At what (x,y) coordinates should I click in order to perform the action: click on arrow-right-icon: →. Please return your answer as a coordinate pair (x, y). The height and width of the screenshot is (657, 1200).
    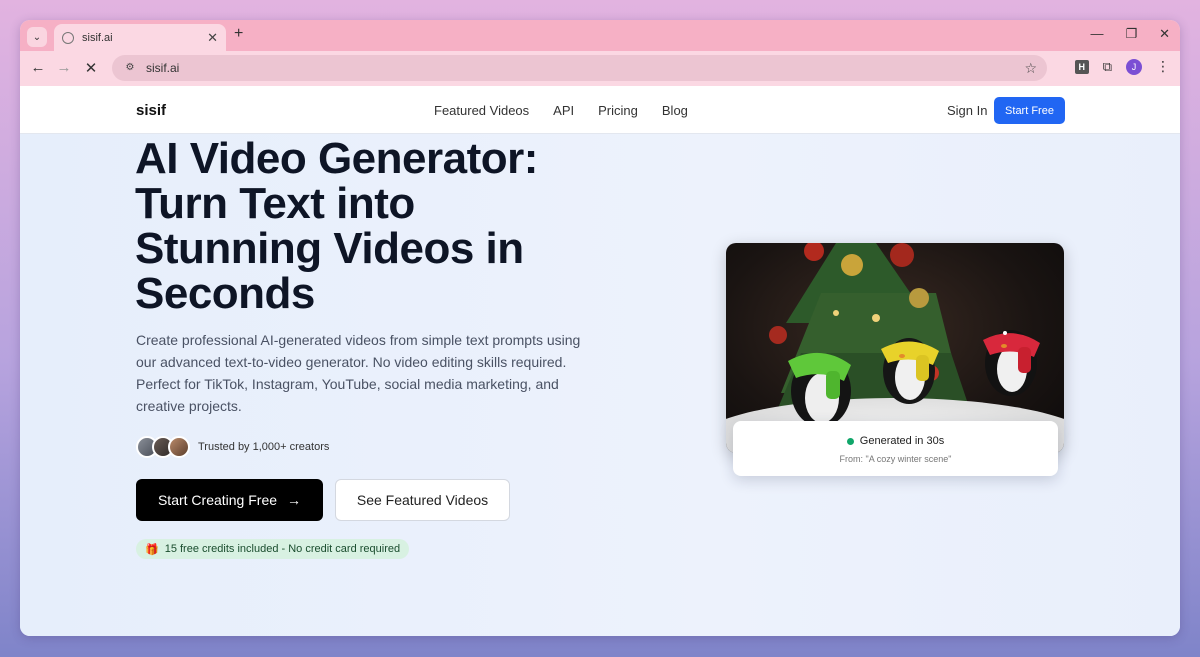
    Looking at the image, I should click on (294, 500).